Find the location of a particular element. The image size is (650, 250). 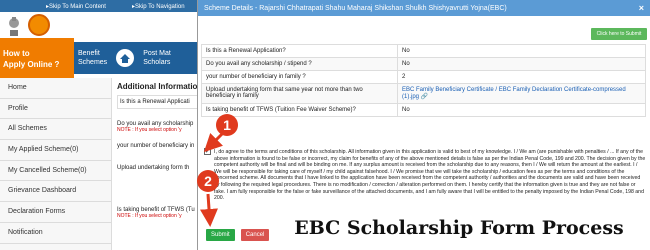

sidebar-item-grievance: Grievance Dashboard is located at coordinates (55, 192).